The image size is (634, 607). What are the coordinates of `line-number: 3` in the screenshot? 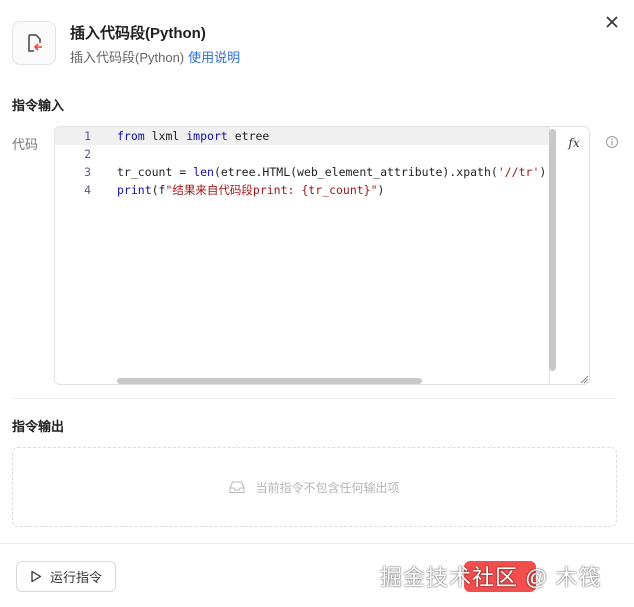 It's located at (87, 172).